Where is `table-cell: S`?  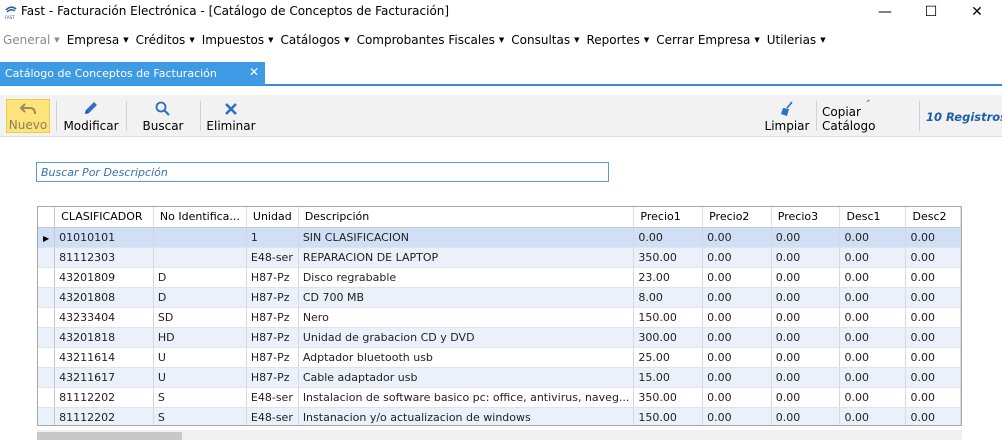 table-cell: S is located at coordinates (200, 416).